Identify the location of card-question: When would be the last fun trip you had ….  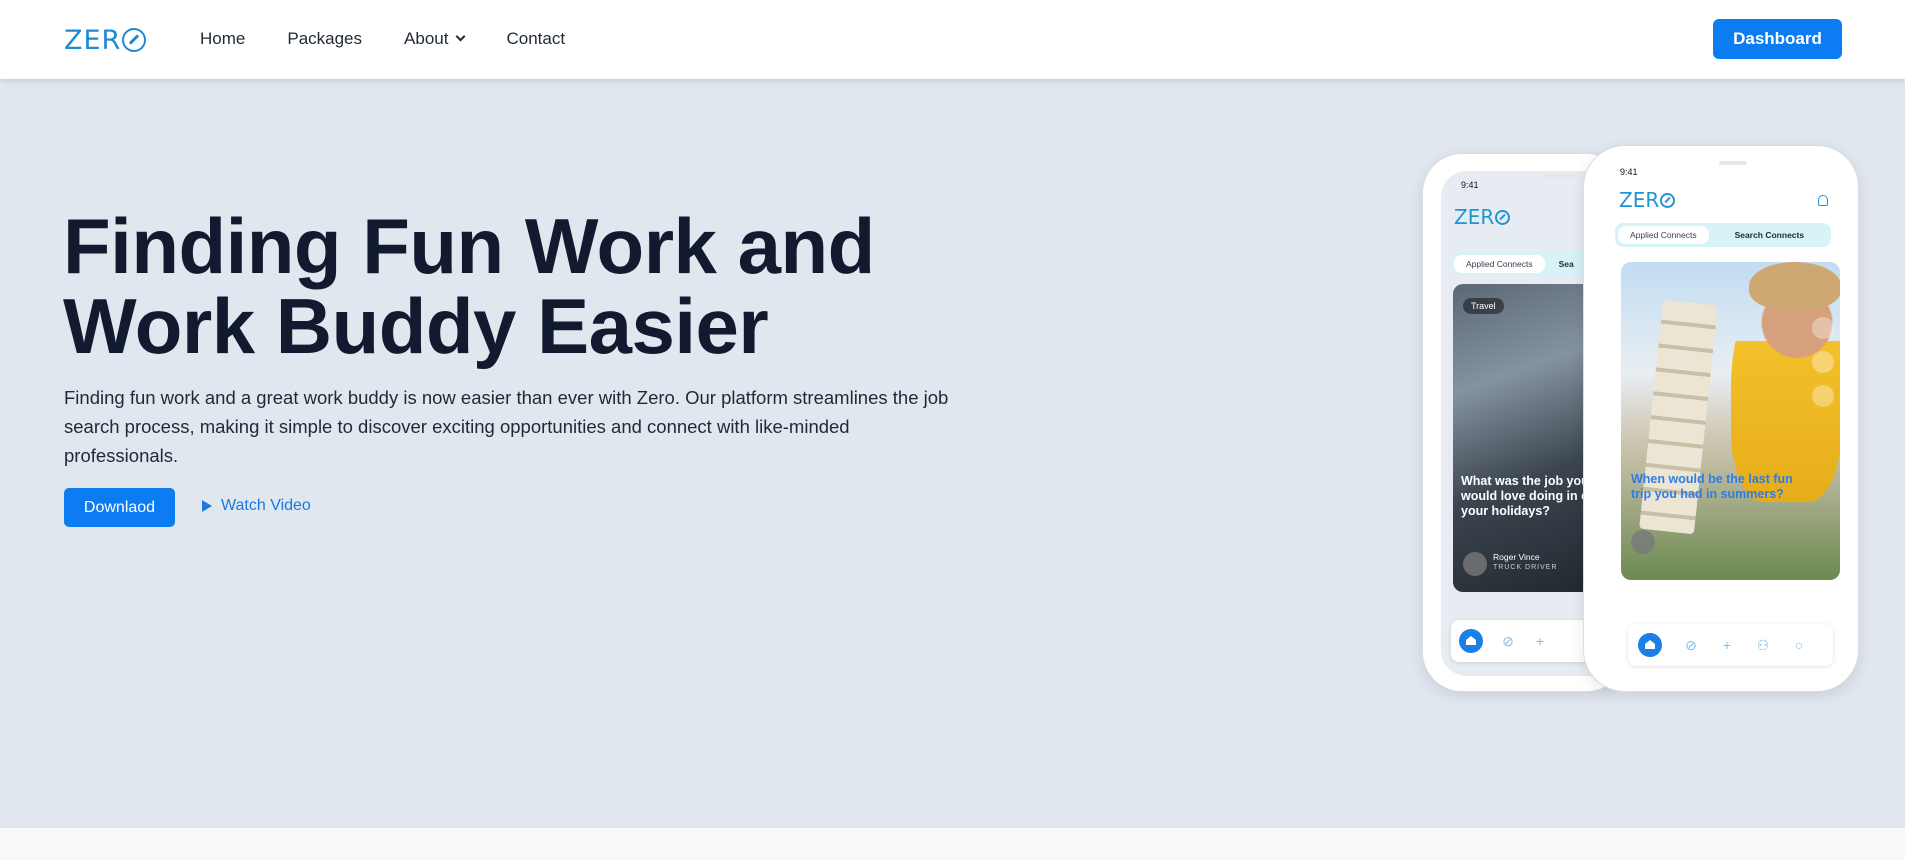
(1712, 486).